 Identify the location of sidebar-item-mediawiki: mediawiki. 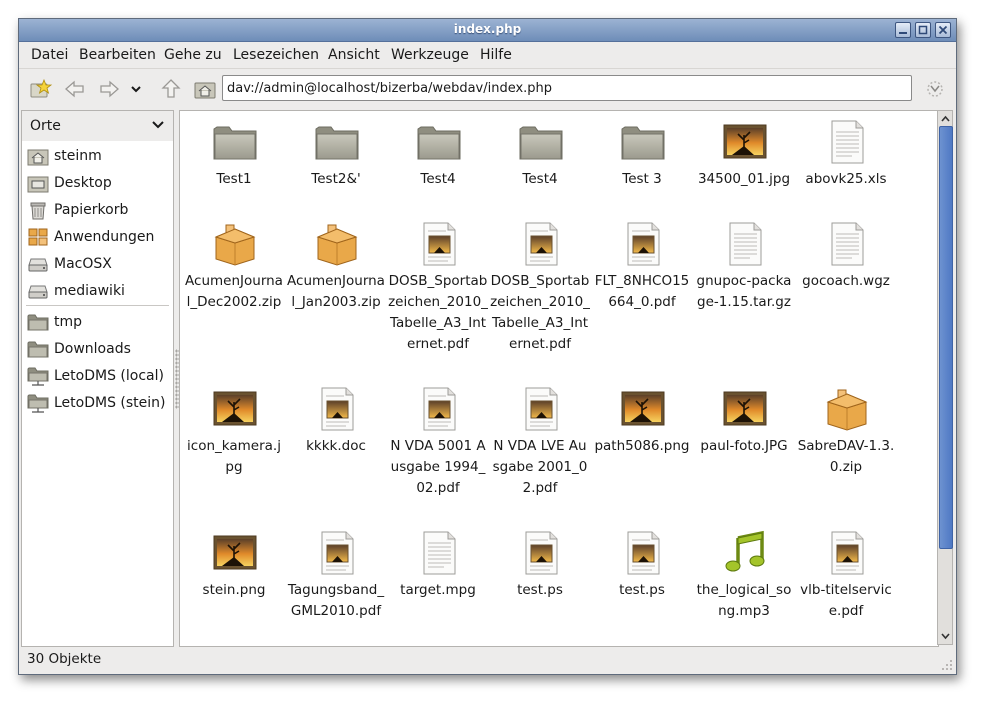
(97, 292).